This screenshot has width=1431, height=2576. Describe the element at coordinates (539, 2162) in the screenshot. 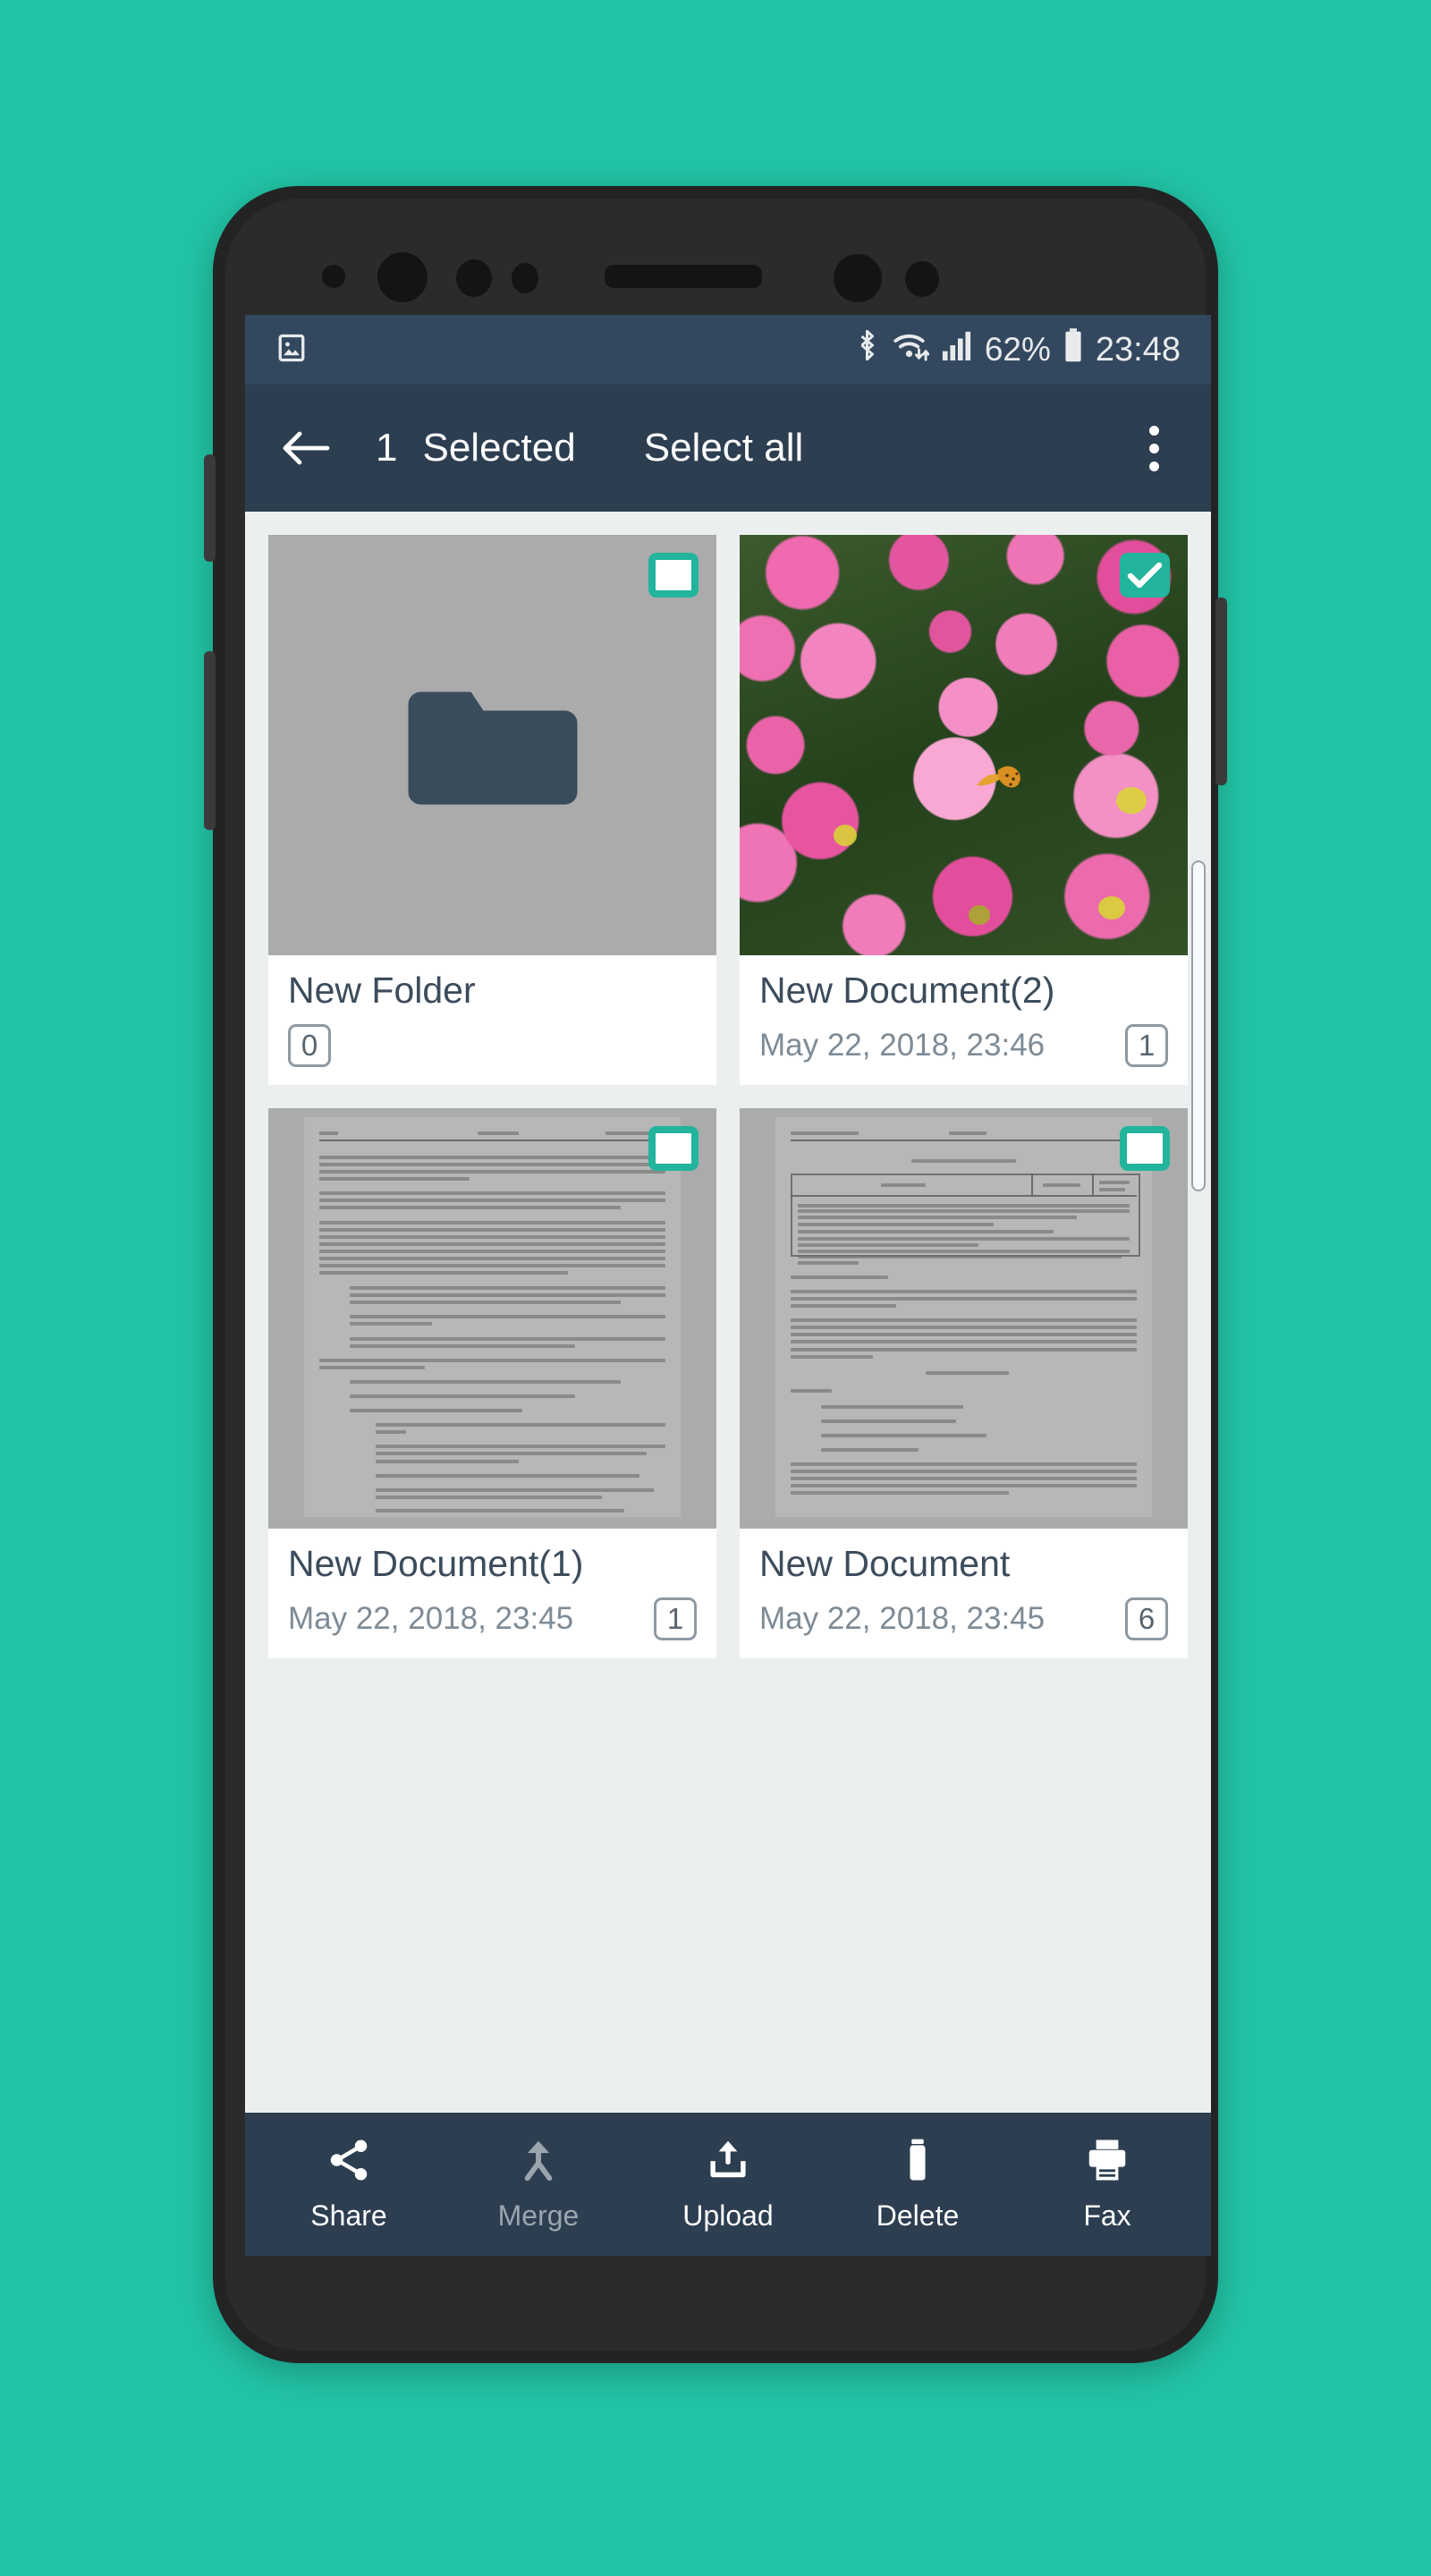

I see `merge-icon` at that location.